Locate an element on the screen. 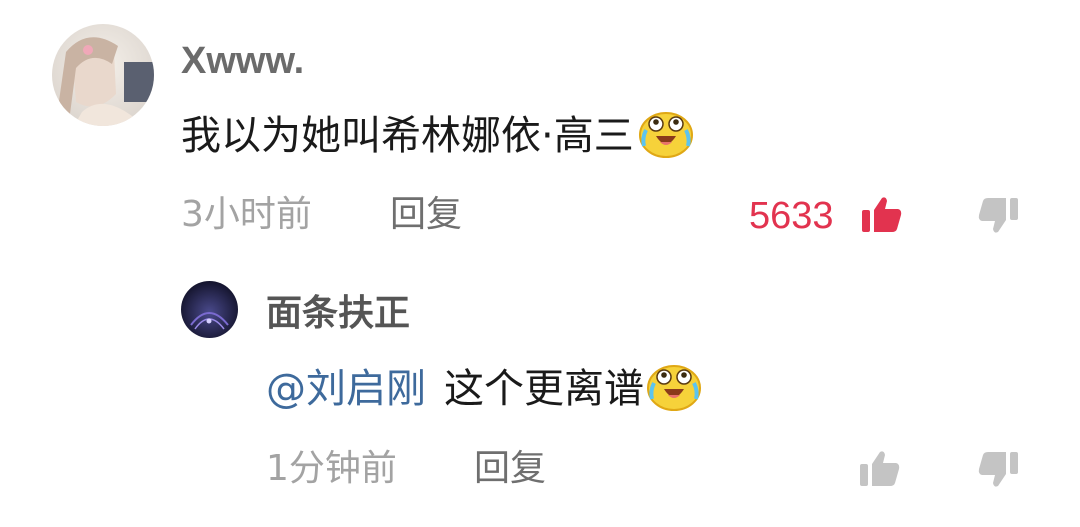 Image resolution: width=1080 pixels, height=527 pixels. comment-reply-button: 回复 is located at coordinates (426, 215).